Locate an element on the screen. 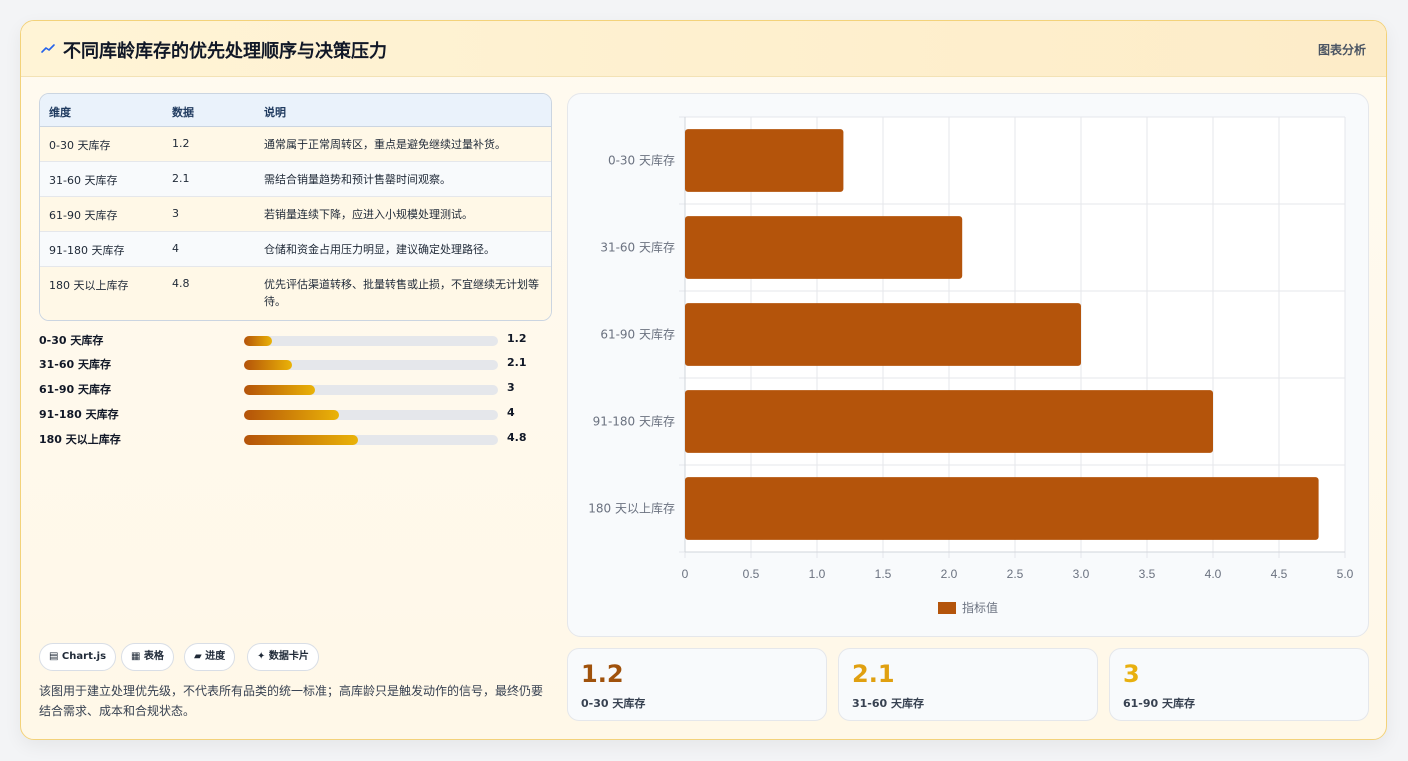 The height and width of the screenshot is (761, 1408). progress-value: 4.8 is located at coordinates (517, 437).